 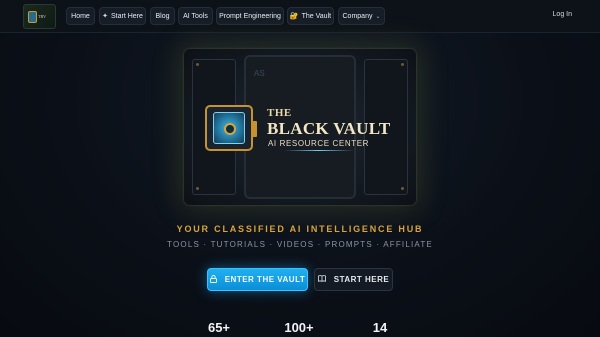 I want to click on nav-item-company: Company ⌄, so click(x=361, y=16).